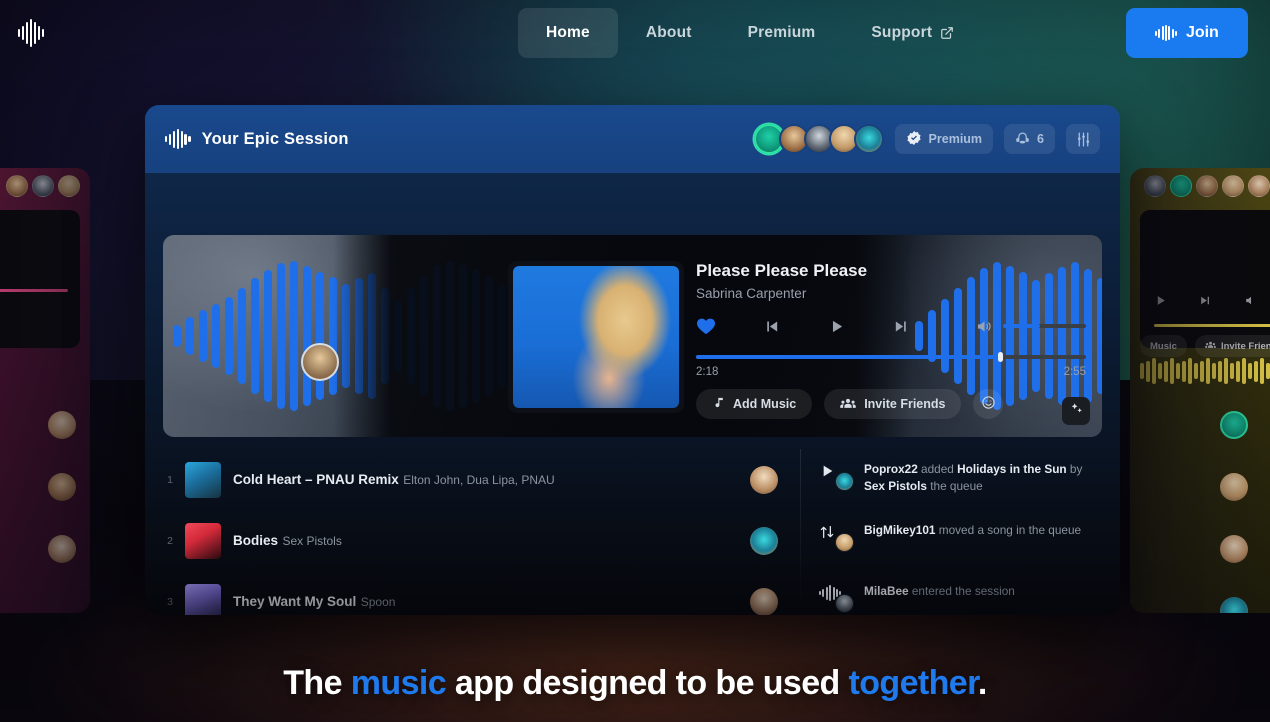 The image size is (1270, 722). I want to click on side-left-fade, so click(45, 390).